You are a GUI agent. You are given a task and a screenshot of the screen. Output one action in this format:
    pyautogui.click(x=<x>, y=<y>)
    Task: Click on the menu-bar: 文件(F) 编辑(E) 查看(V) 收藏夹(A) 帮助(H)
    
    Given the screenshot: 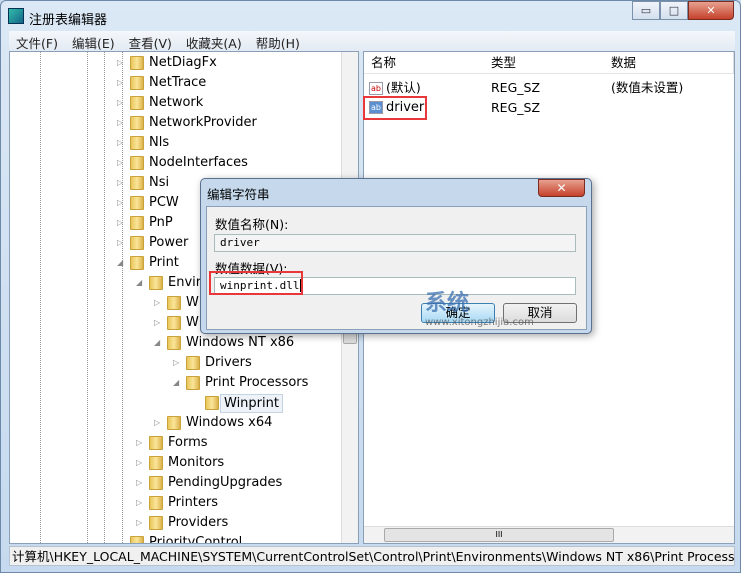 What is the action you would take?
    pyautogui.click(x=372, y=41)
    